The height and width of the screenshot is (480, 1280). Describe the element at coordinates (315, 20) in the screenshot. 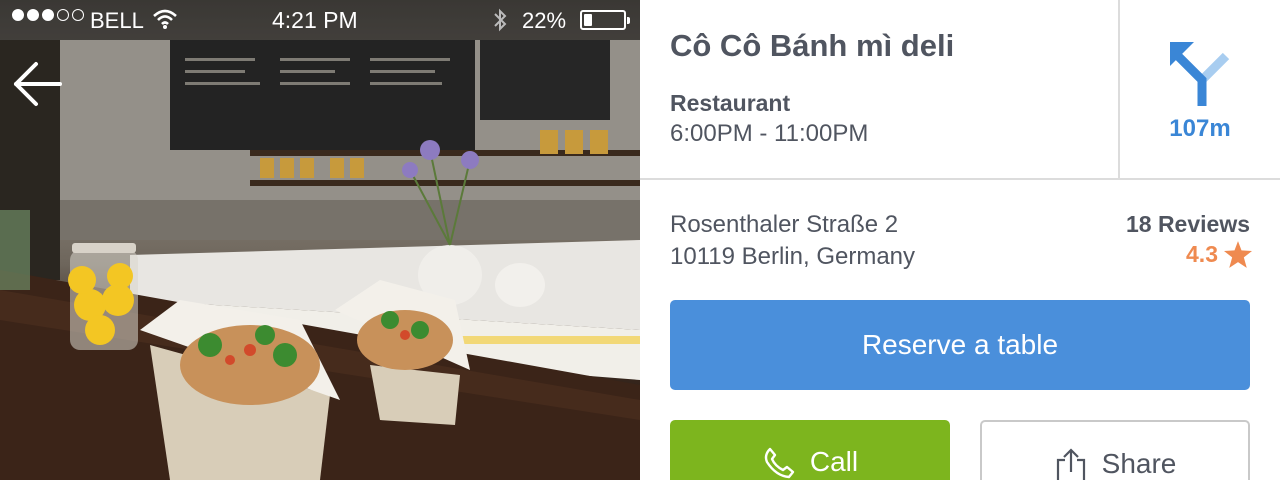

I see `status-time: 4:21 PM` at that location.